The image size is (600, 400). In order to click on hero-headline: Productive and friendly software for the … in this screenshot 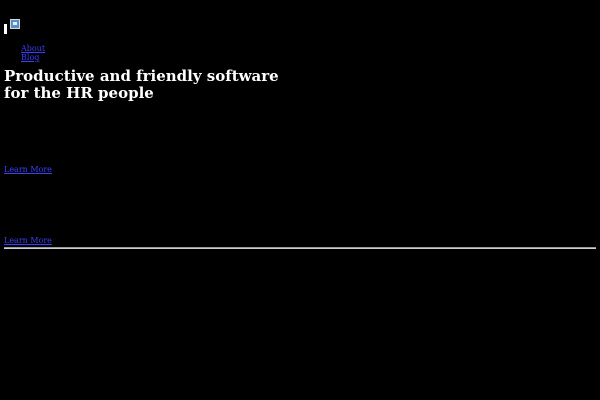, I will do `click(154, 85)`.